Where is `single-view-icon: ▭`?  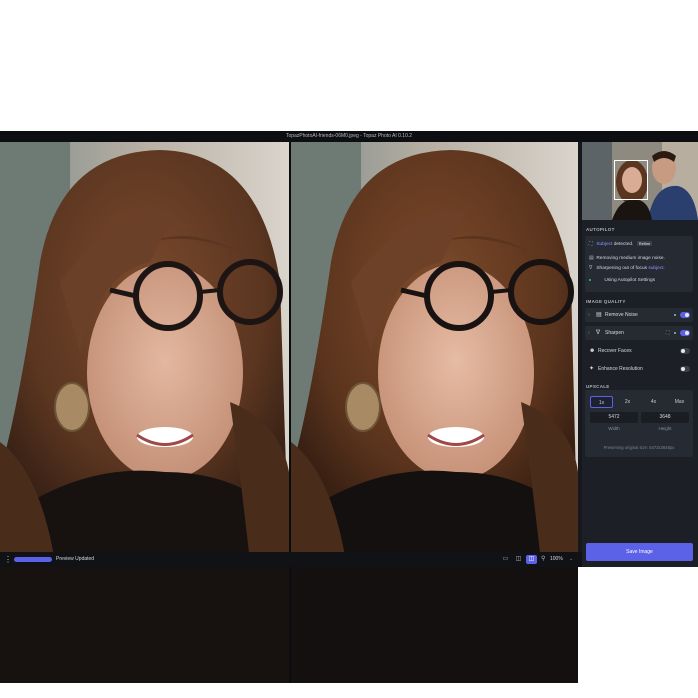 single-view-icon: ▭ is located at coordinates (505, 559).